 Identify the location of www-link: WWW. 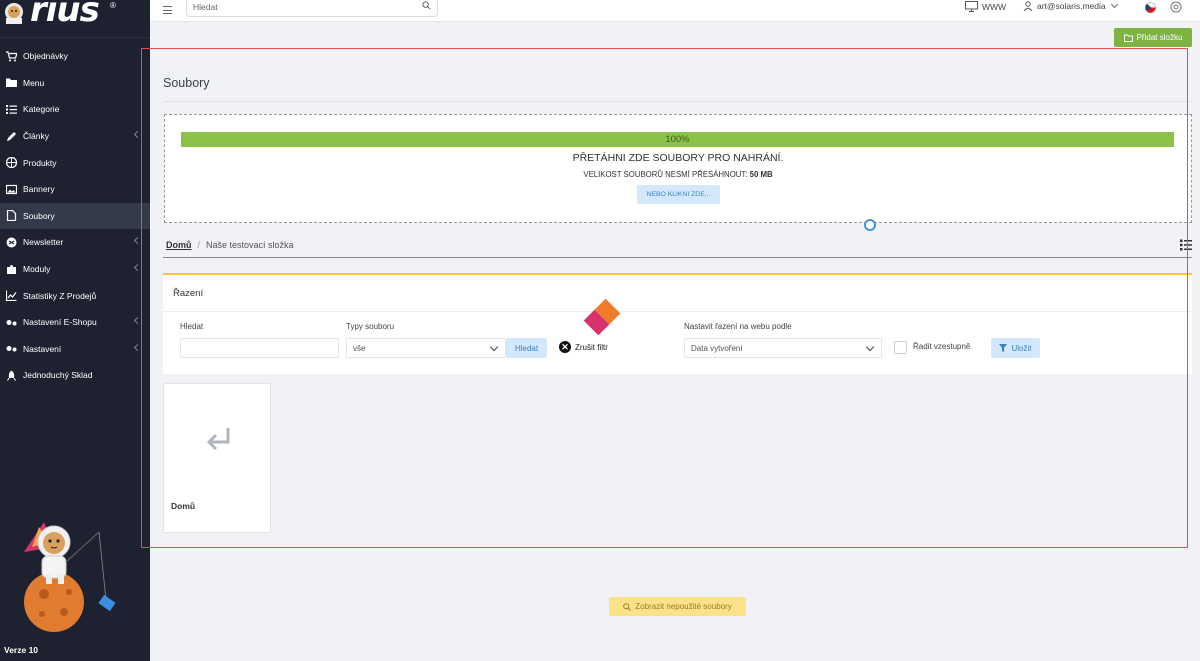
(985, 6).